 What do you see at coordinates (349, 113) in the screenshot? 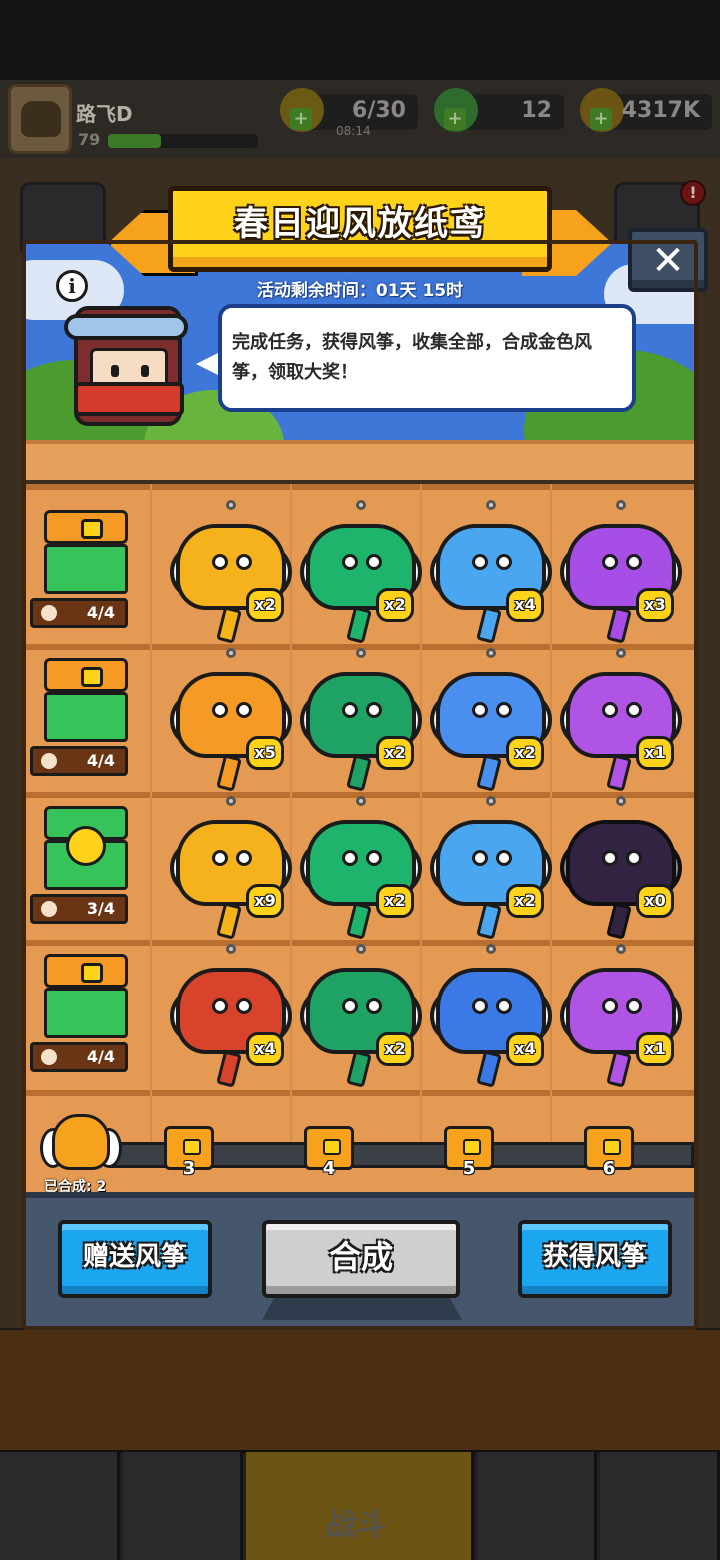
I see `energy-resource: + 6/30 08:14` at bounding box center [349, 113].